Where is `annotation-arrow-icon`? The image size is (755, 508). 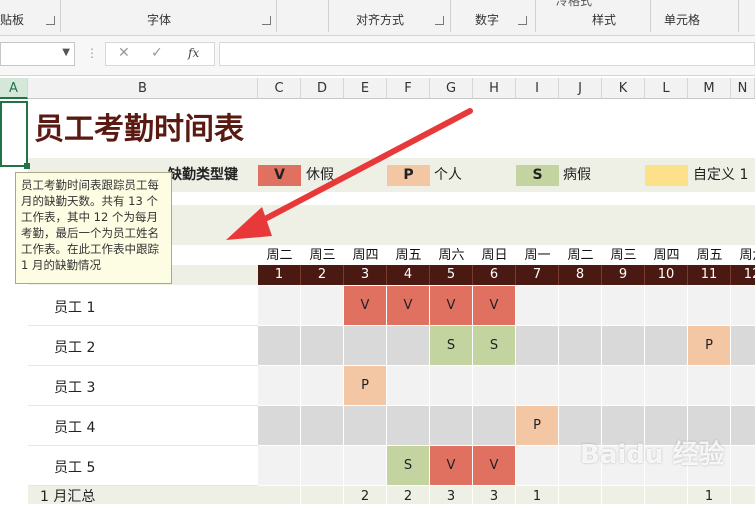
annotation-arrow-icon is located at coordinates (349, 174).